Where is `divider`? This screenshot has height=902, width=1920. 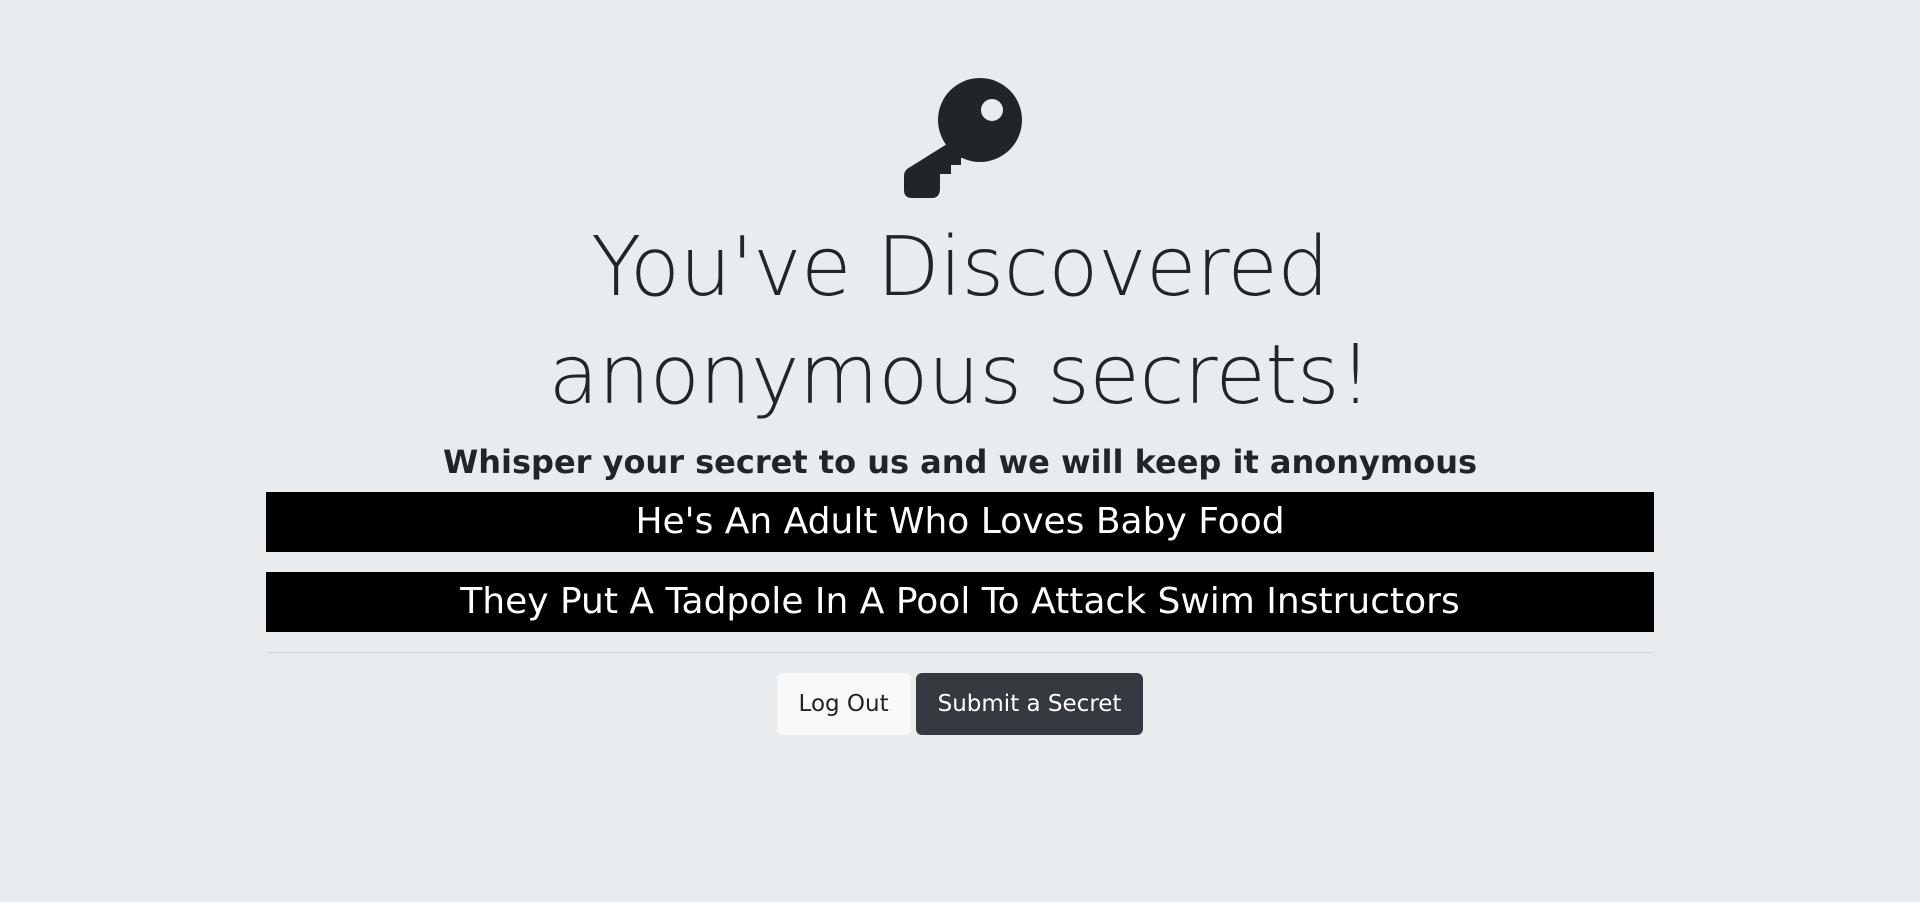
divider is located at coordinates (960, 652).